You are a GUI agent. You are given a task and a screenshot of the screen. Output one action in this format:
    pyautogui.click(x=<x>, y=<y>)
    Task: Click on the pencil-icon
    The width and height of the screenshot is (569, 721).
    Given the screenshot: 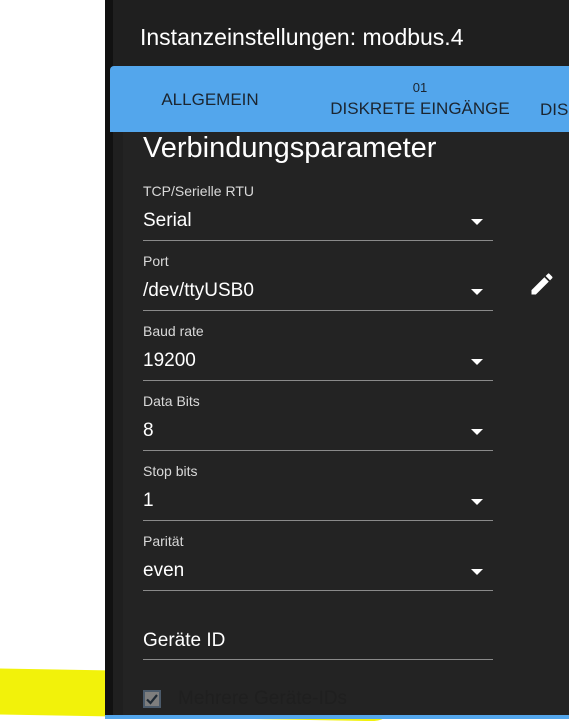 What is the action you would take?
    pyautogui.click(x=542, y=284)
    